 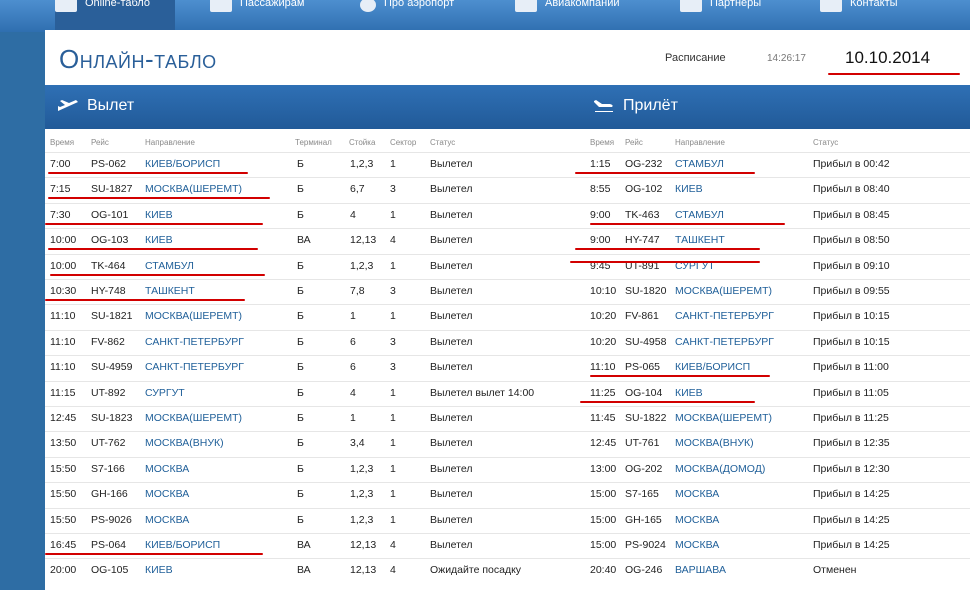 I want to click on cell-status: Прибыл в 10:15, so click(x=851, y=341).